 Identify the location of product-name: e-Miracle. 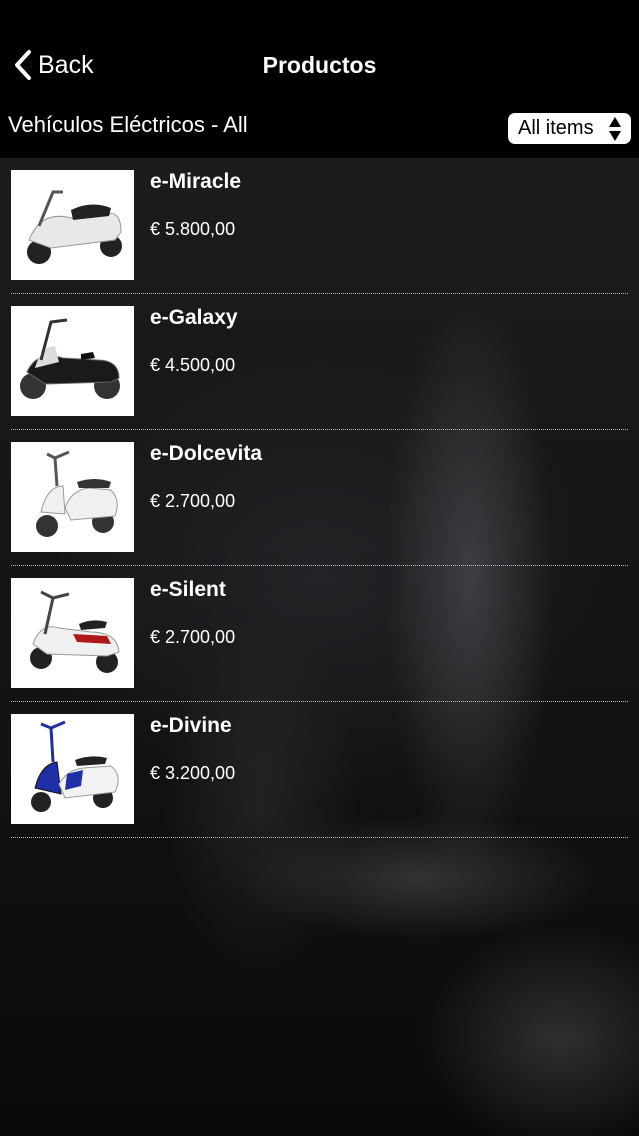
(196, 181).